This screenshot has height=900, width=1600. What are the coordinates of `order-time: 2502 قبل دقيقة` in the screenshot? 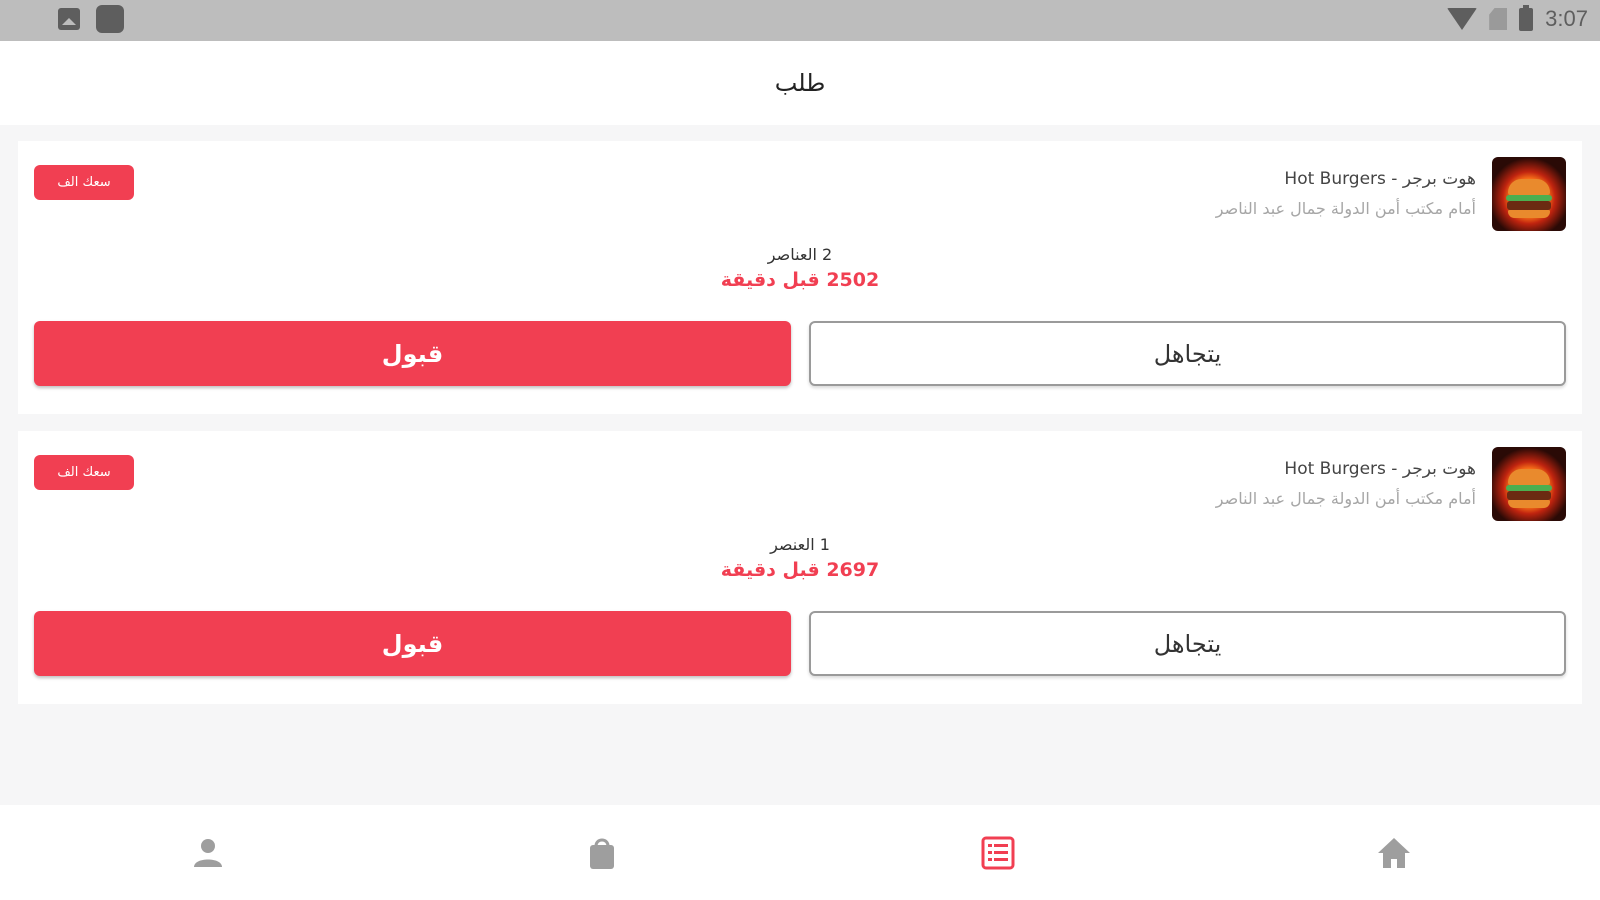 It's located at (800, 280).